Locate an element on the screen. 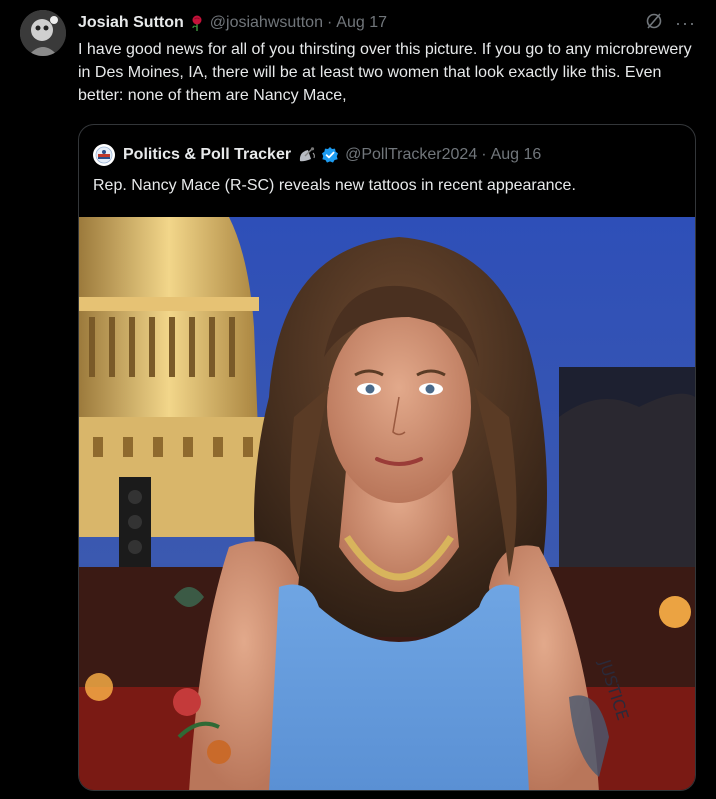 The height and width of the screenshot is (799, 716). rose-icon is located at coordinates (197, 23).